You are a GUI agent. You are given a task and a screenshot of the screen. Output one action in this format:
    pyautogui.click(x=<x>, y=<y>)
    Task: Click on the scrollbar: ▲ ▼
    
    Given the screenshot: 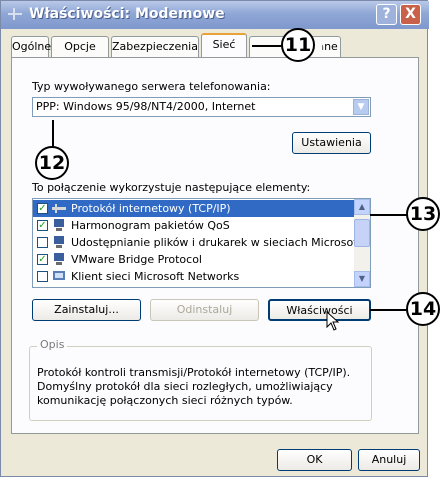 What is the action you would take?
    pyautogui.click(x=362, y=243)
    